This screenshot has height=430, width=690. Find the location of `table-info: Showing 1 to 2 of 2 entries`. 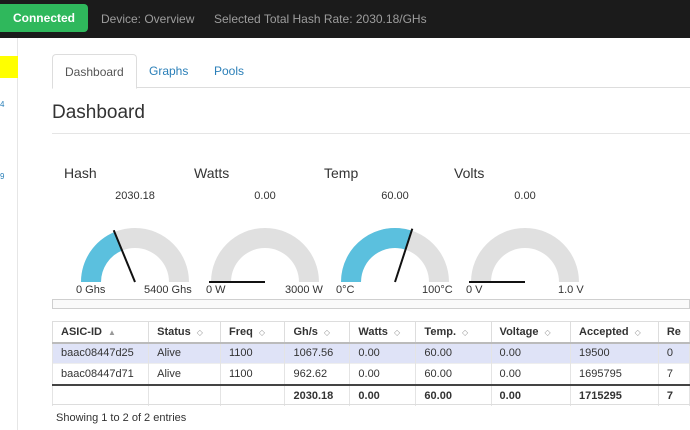

table-info: Showing 1 to 2 of 2 entries is located at coordinates (121, 418).